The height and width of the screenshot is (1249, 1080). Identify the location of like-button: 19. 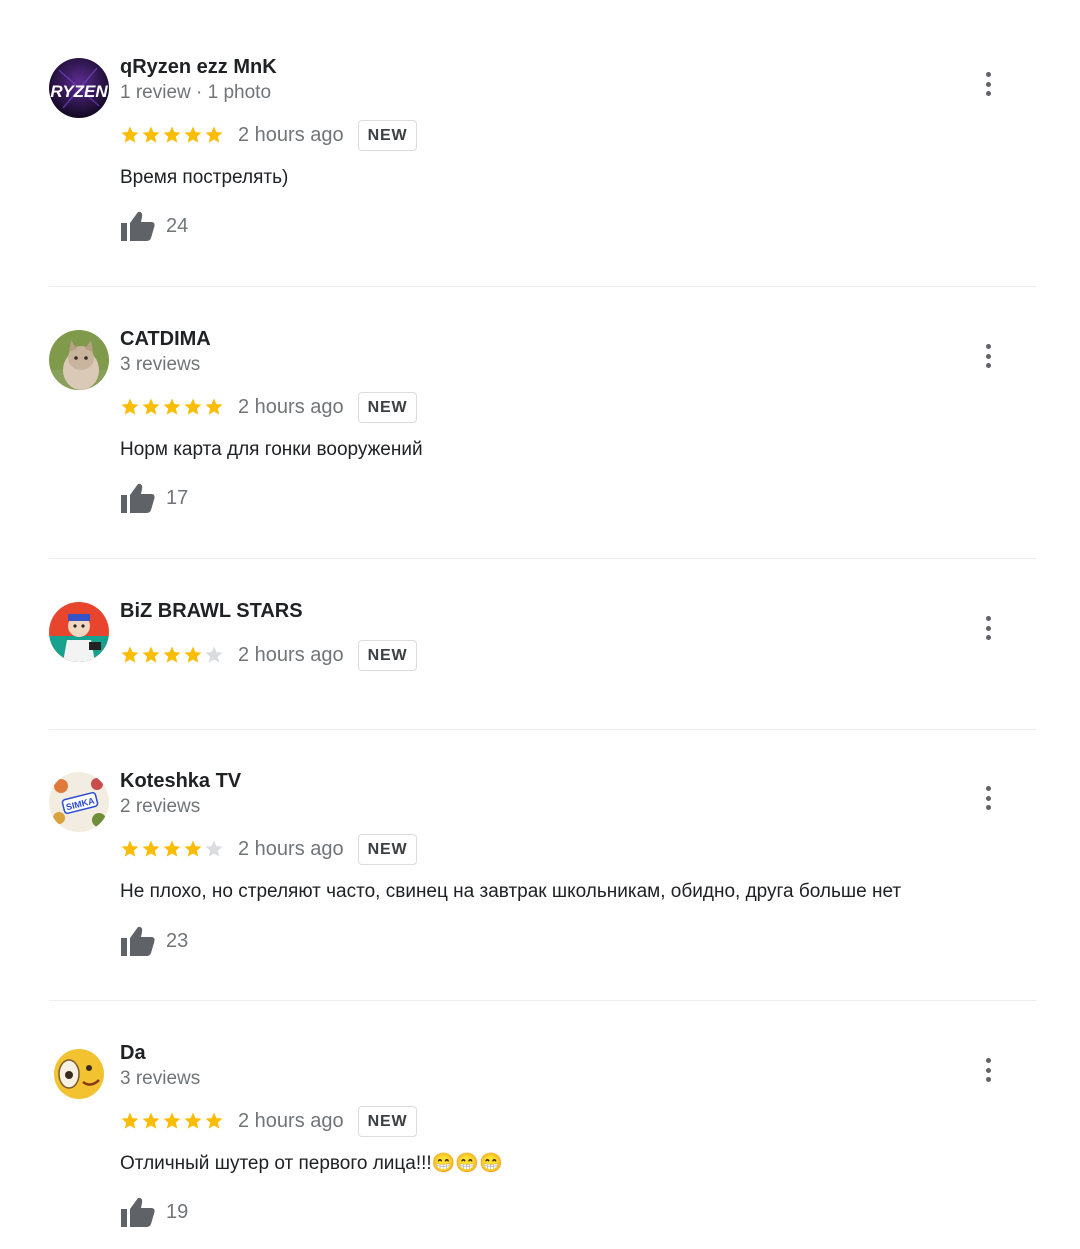
(154, 1212).